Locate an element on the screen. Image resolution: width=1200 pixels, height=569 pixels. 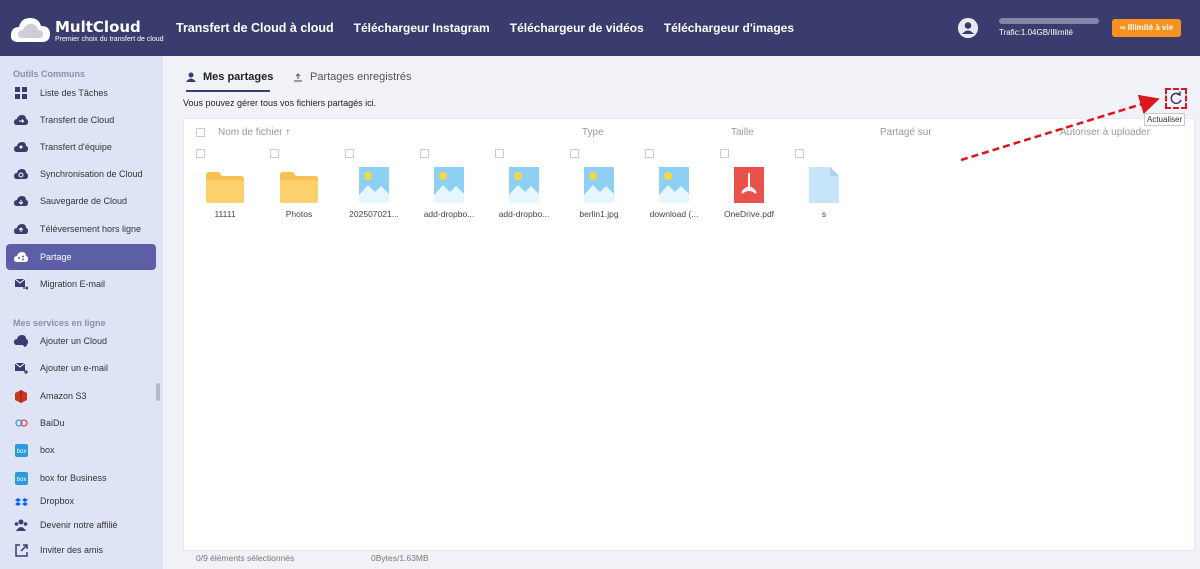
sidebar-item-add-email: Ajouter un e-mail is located at coordinates (81, 368).